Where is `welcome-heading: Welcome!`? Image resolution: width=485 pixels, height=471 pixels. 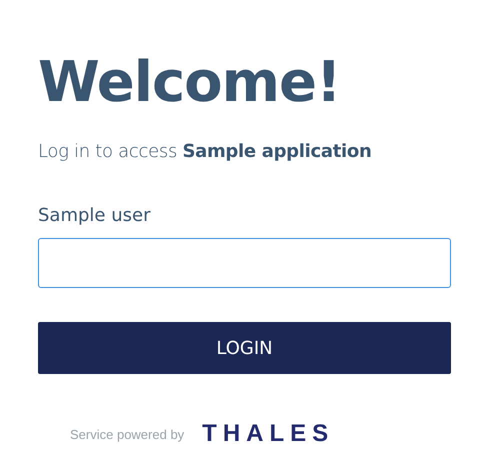
welcome-heading: Welcome! is located at coordinates (190, 83).